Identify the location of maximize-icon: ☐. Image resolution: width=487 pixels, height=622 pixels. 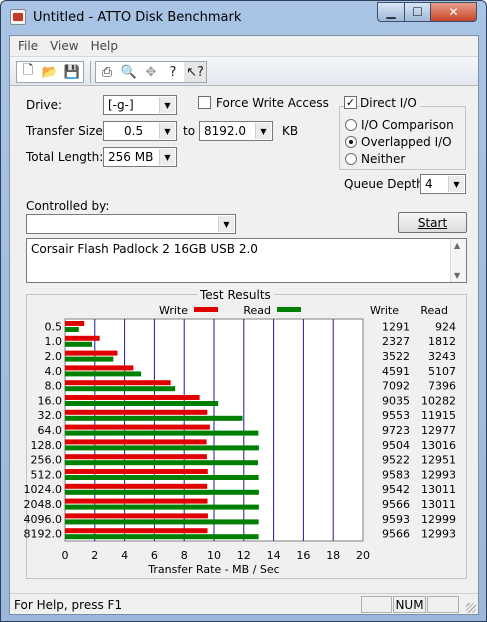
(417, 12).